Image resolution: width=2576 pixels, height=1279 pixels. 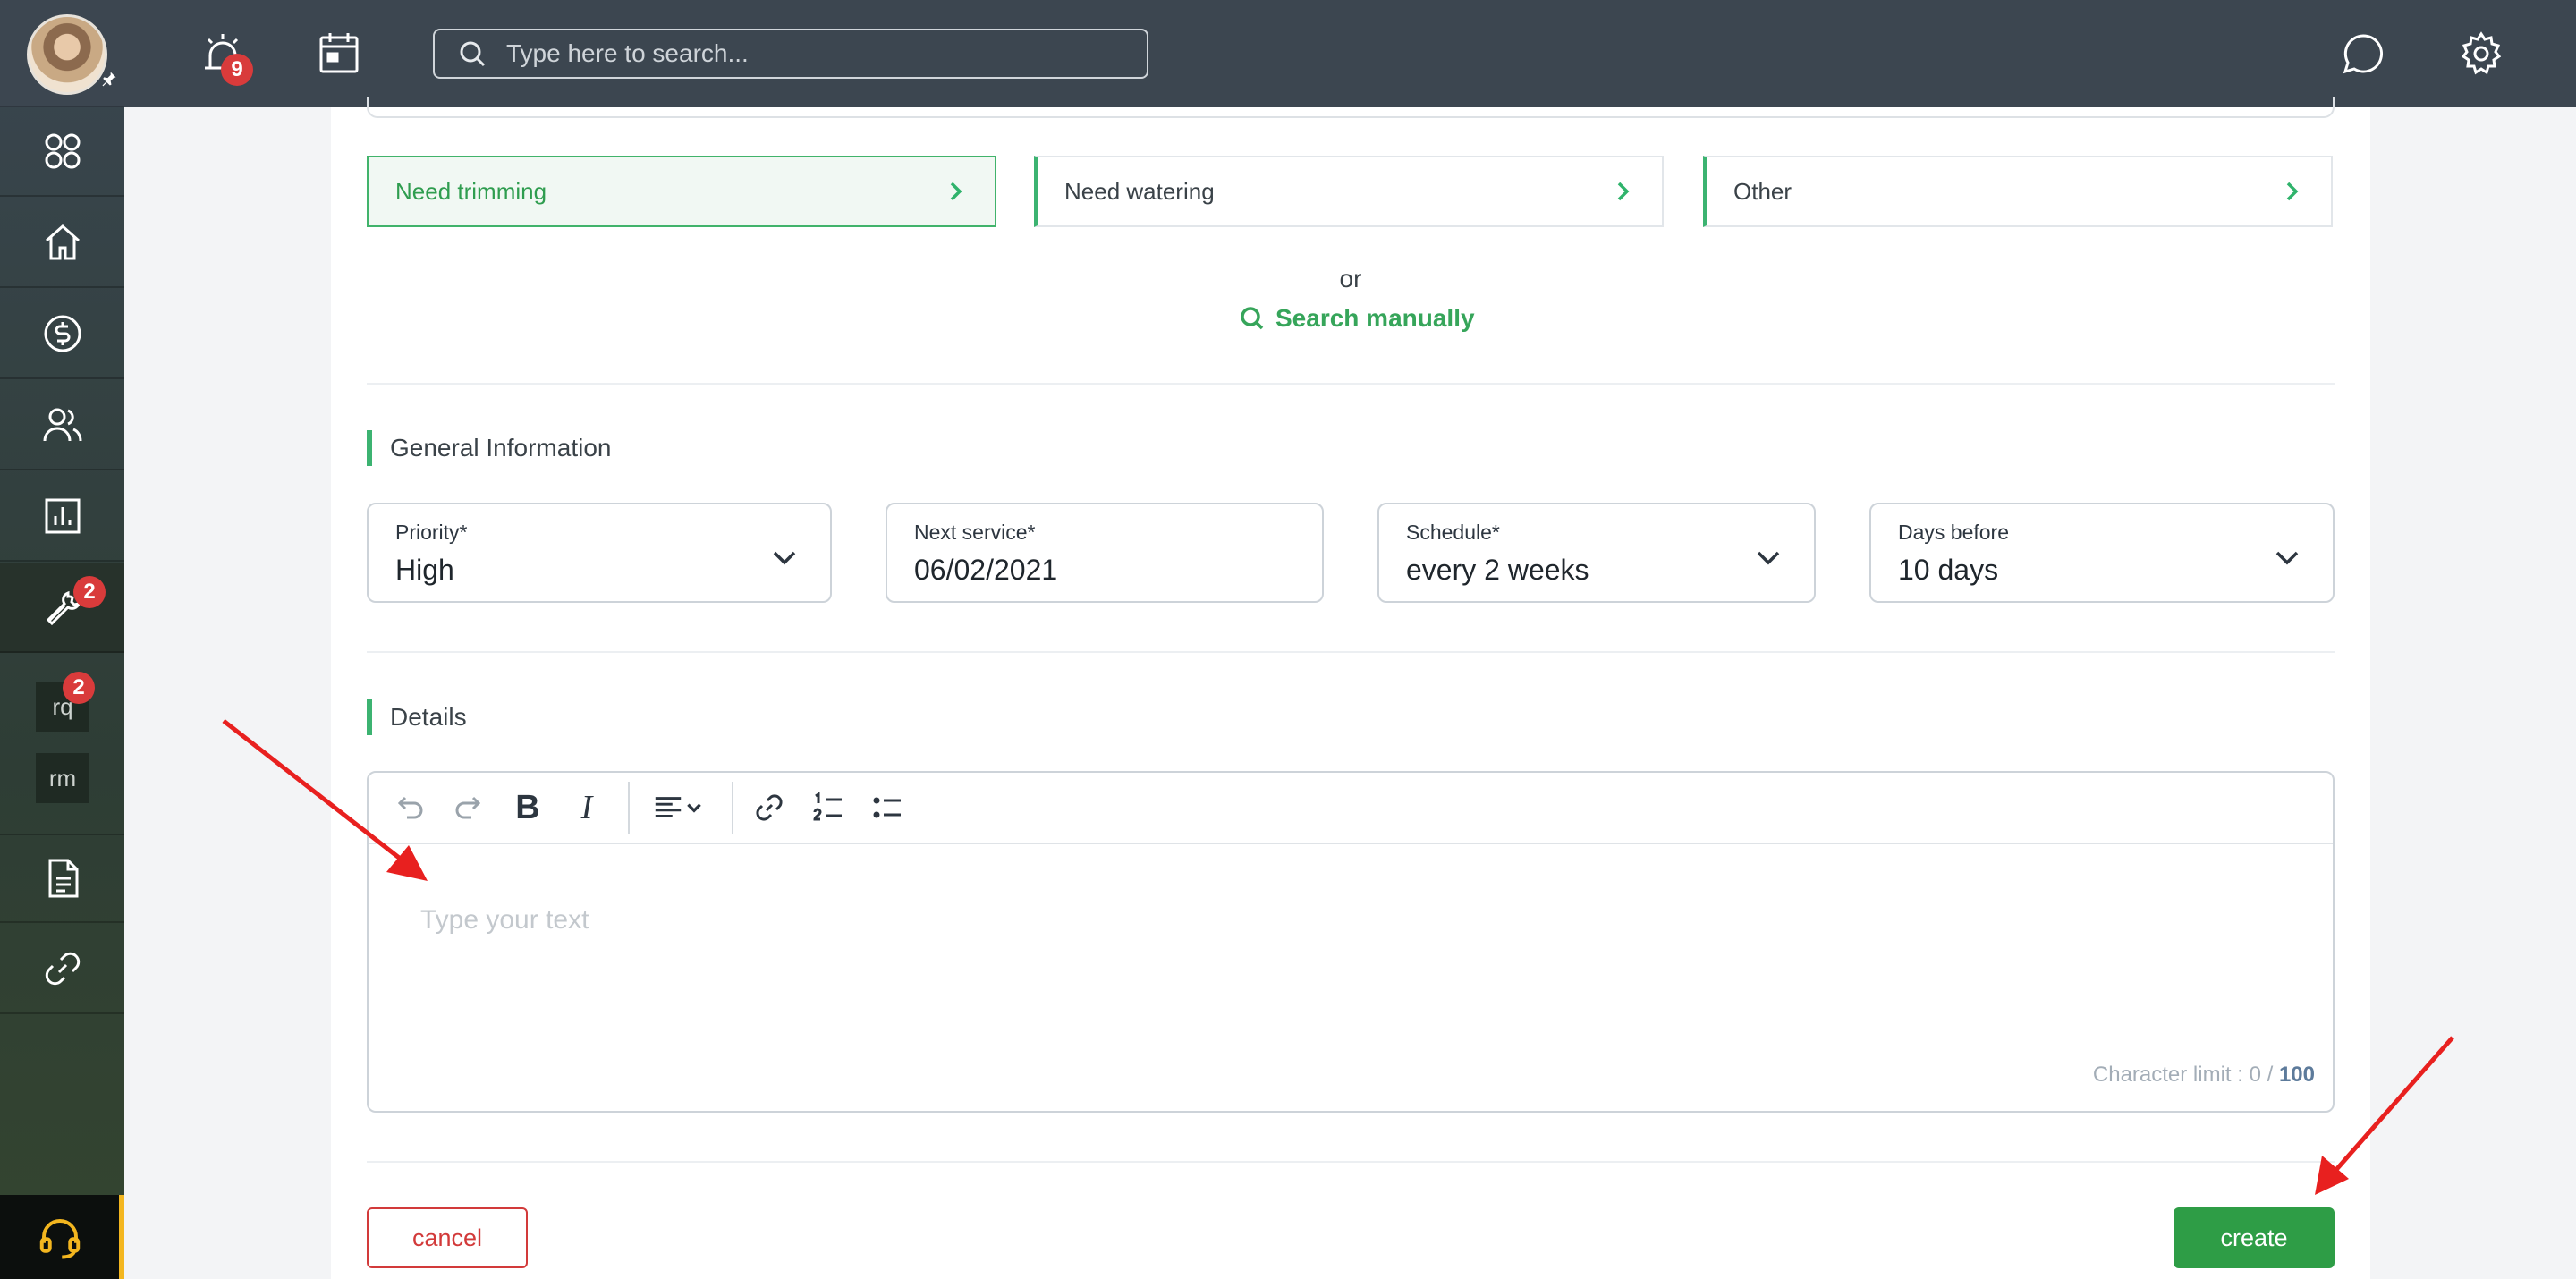 I want to click on sidebar-item-users, so click(x=62, y=426).